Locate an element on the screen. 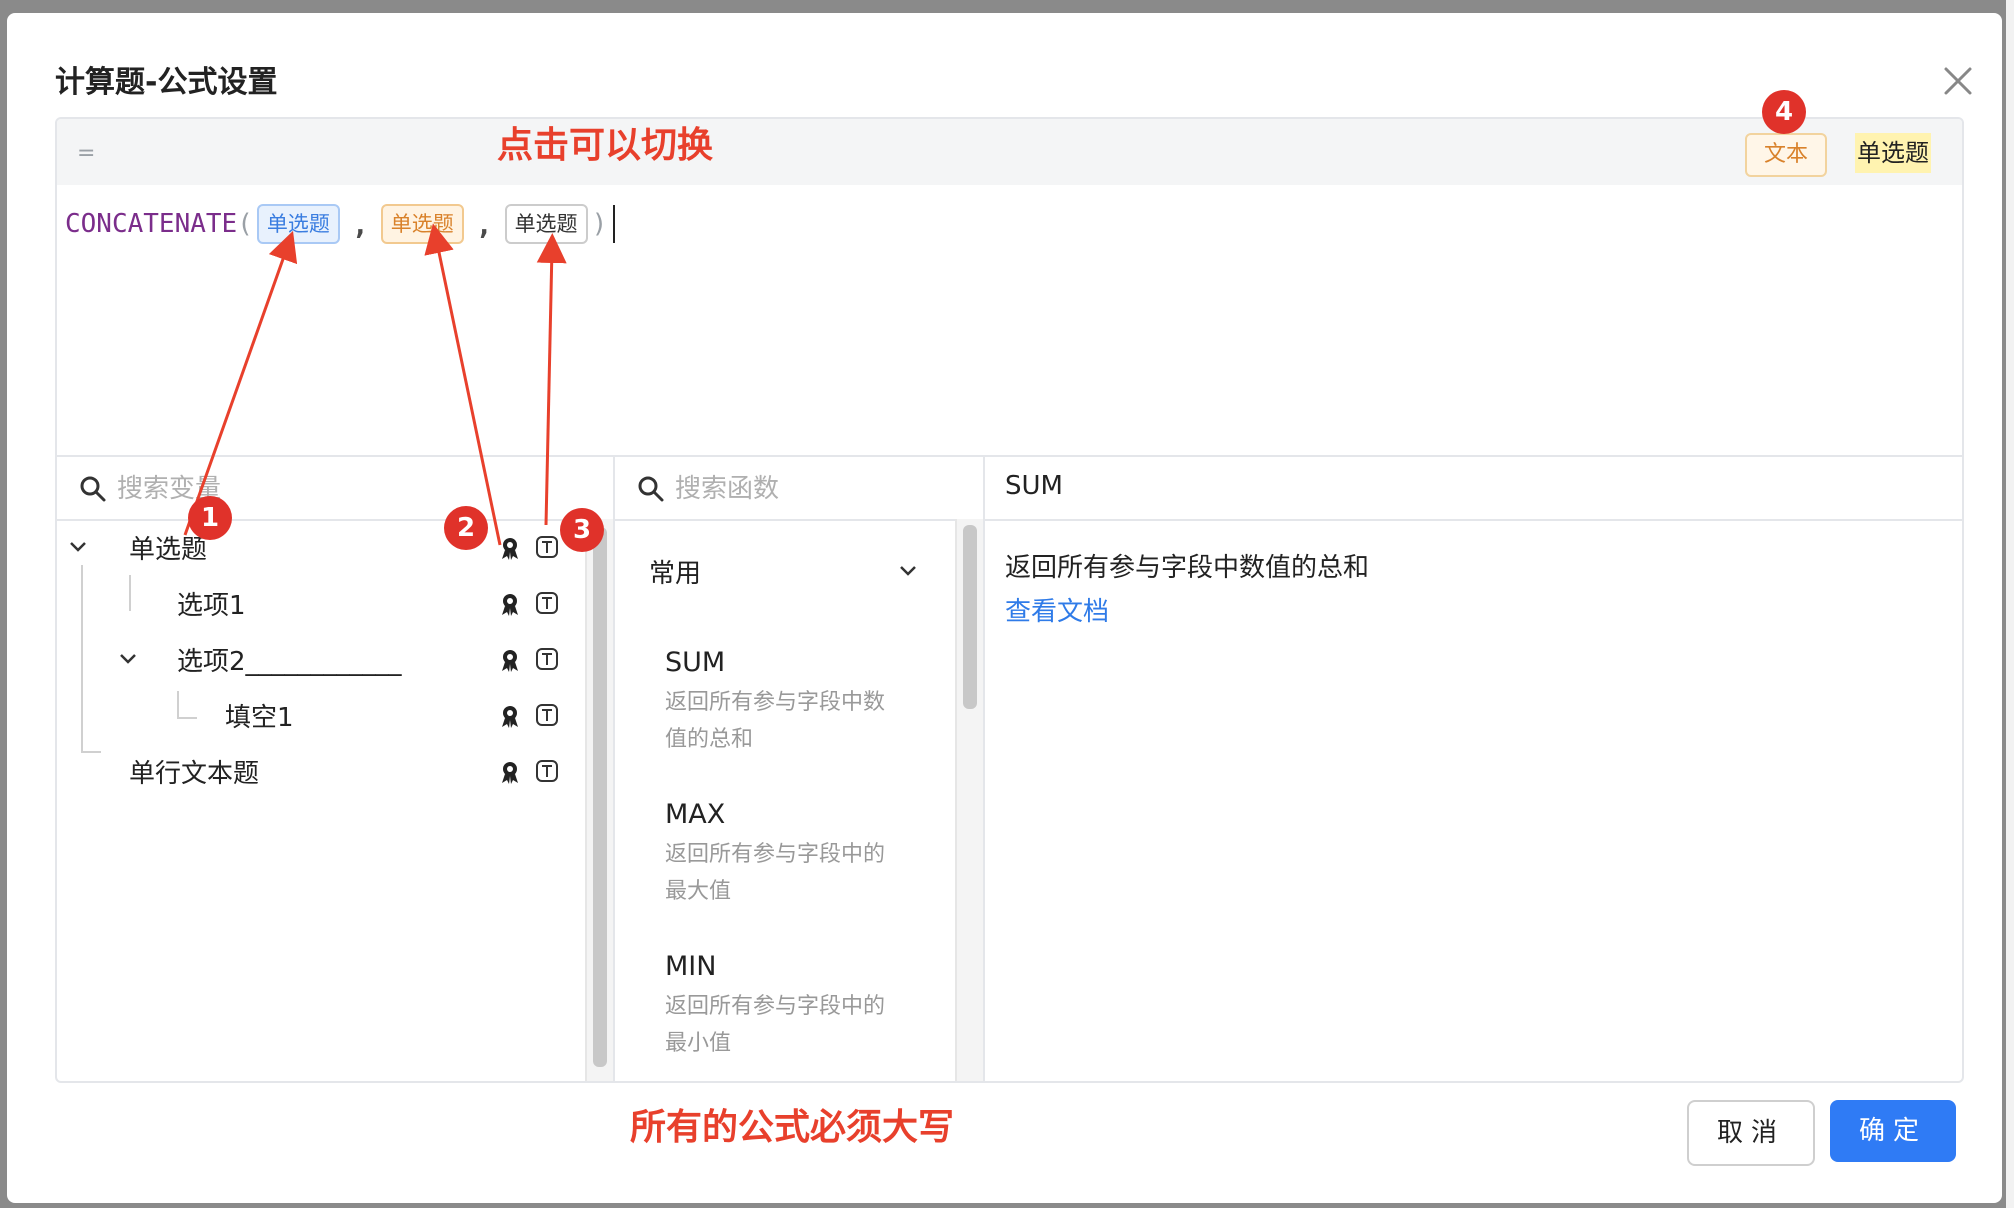 The width and height of the screenshot is (2014, 1208). doc-header: SUM is located at coordinates (1473, 489).